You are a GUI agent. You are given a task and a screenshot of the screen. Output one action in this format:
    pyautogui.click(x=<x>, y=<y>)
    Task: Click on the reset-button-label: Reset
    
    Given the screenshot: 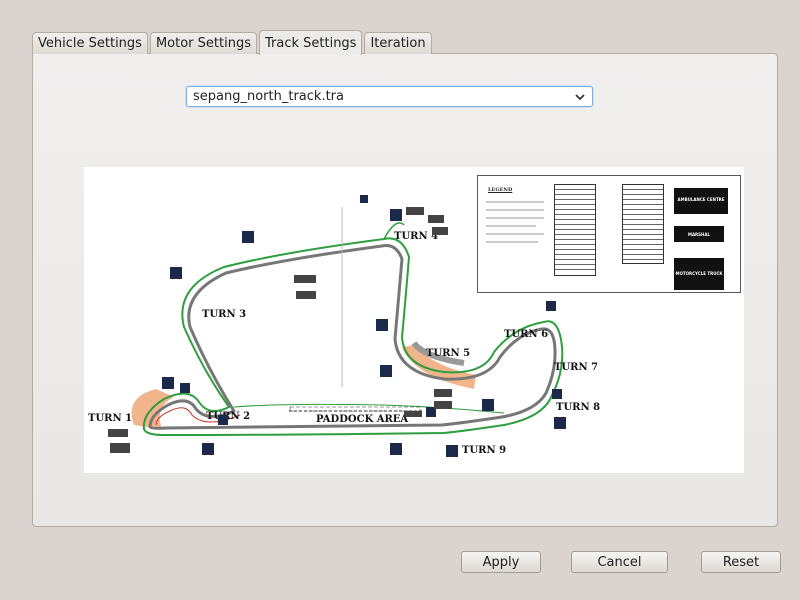 What is the action you would take?
    pyautogui.click(x=741, y=562)
    